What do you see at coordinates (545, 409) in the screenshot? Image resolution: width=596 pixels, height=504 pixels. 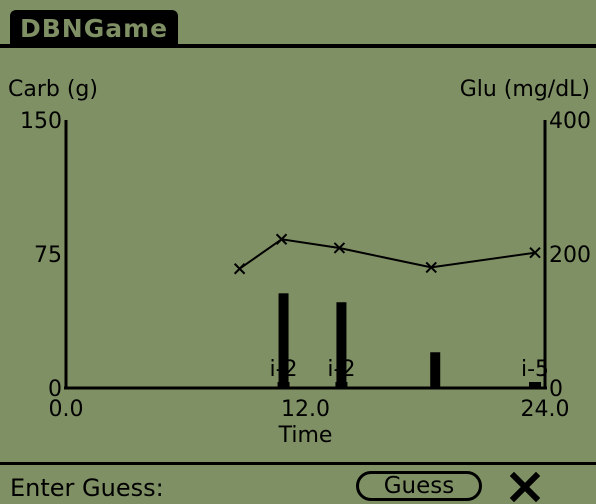 I see `x-tick-label: 24.0` at bounding box center [545, 409].